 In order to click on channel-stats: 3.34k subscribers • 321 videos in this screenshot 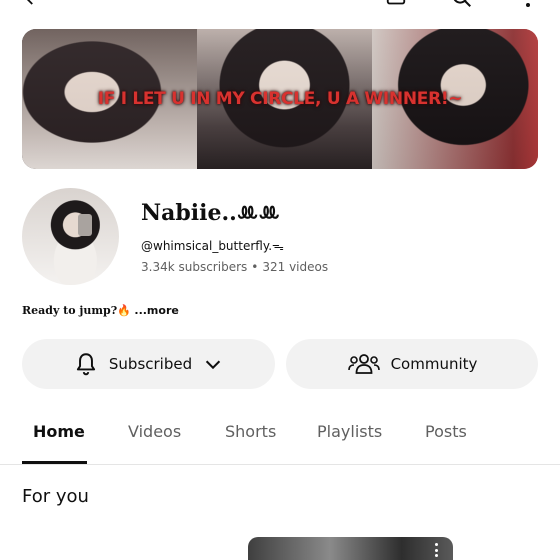, I will do `click(234, 267)`.